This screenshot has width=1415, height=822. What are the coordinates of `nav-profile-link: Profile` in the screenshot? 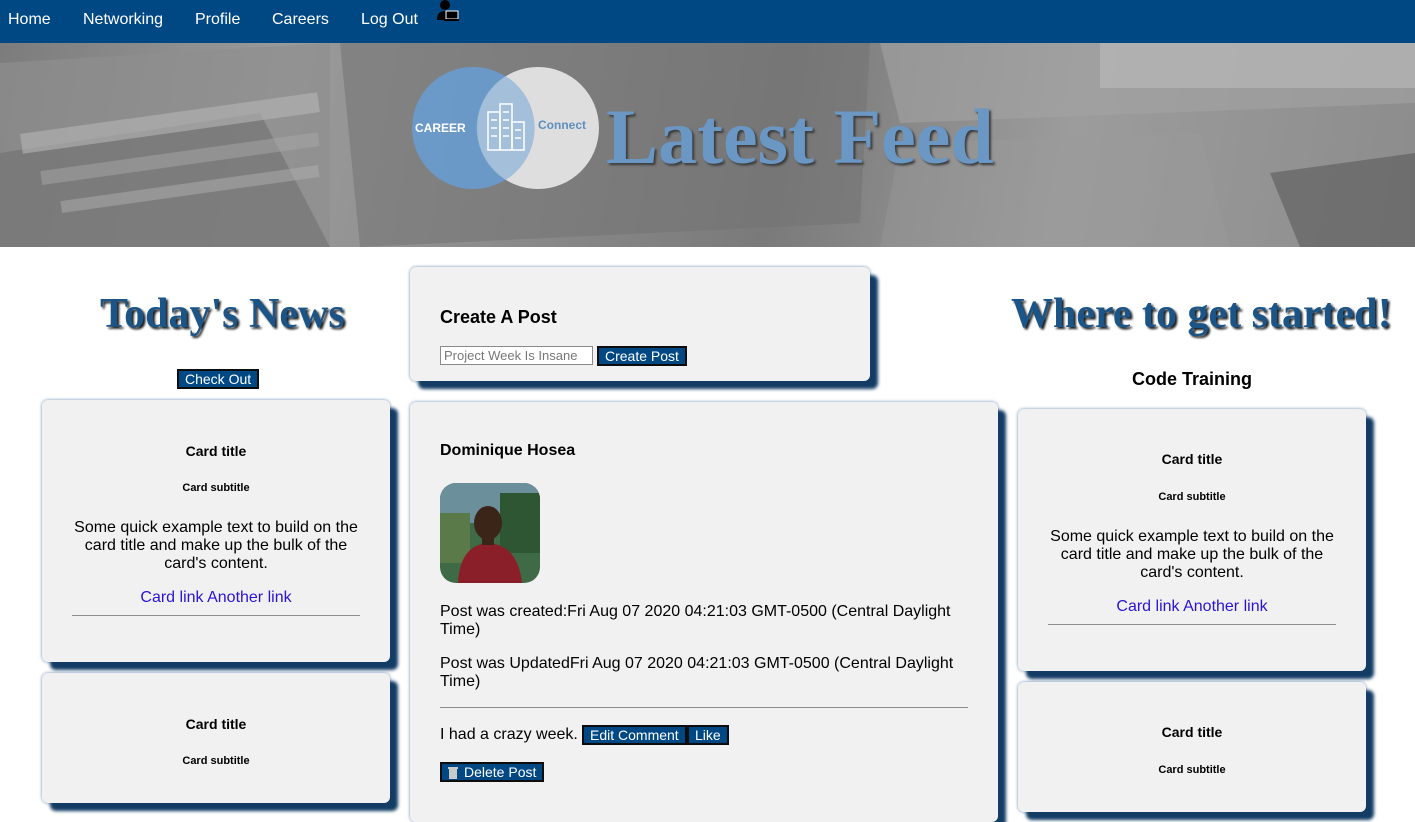 It's located at (217, 20).